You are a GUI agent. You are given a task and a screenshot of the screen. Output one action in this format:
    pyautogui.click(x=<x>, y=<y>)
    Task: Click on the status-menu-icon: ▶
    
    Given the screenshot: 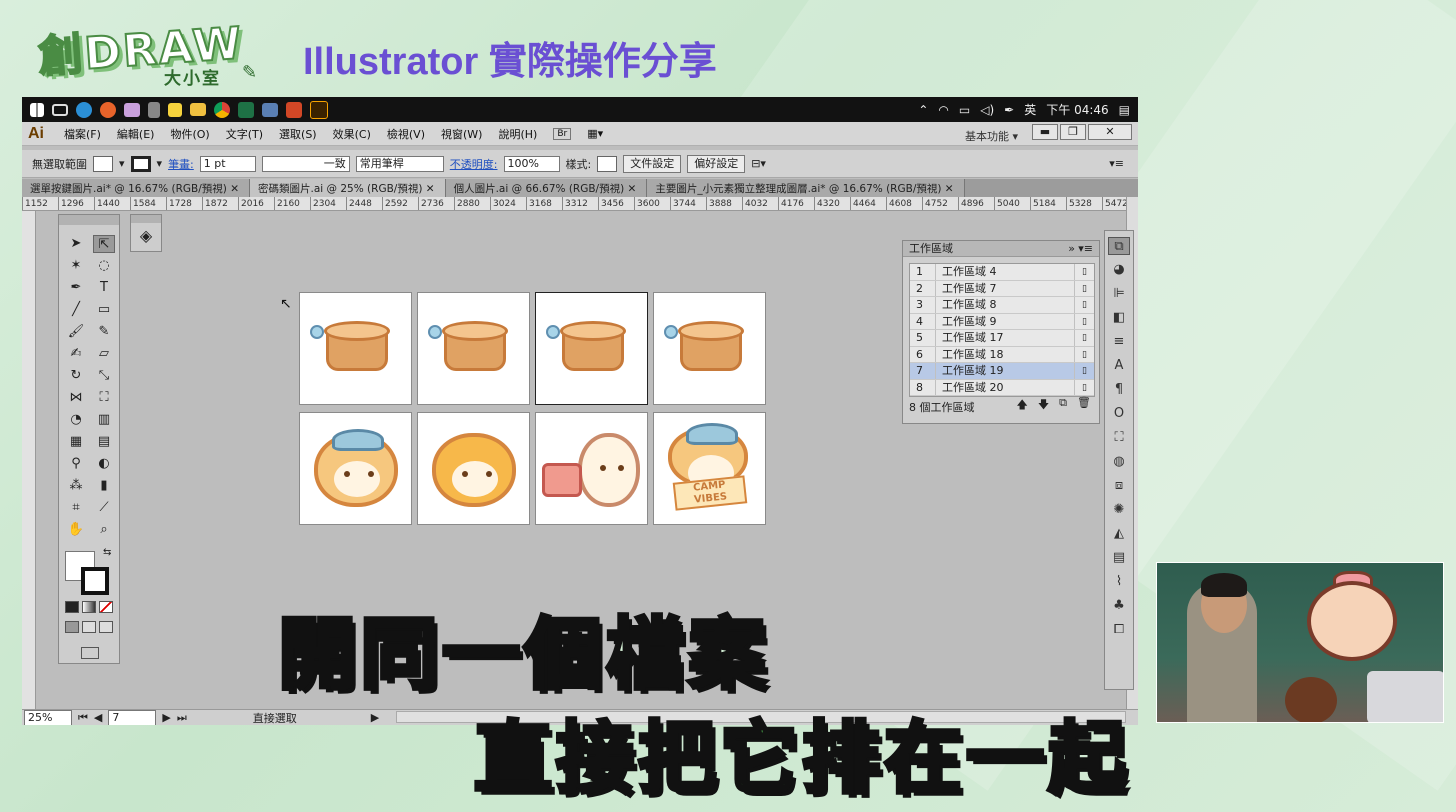 What is the action you would take?
    pyautogui.click(x=375, y=717)
    